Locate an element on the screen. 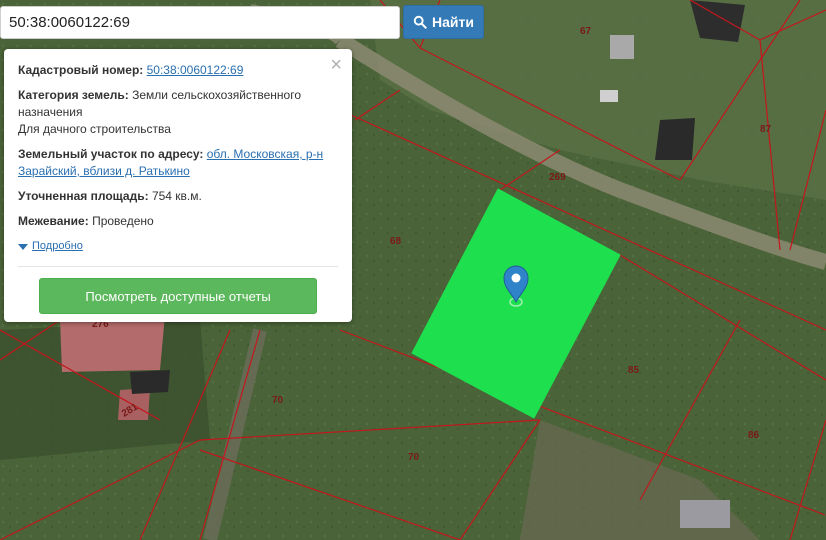 The image size is (826, 540). area-label: Уточненная площадь: is located at coordinates (83, 196).